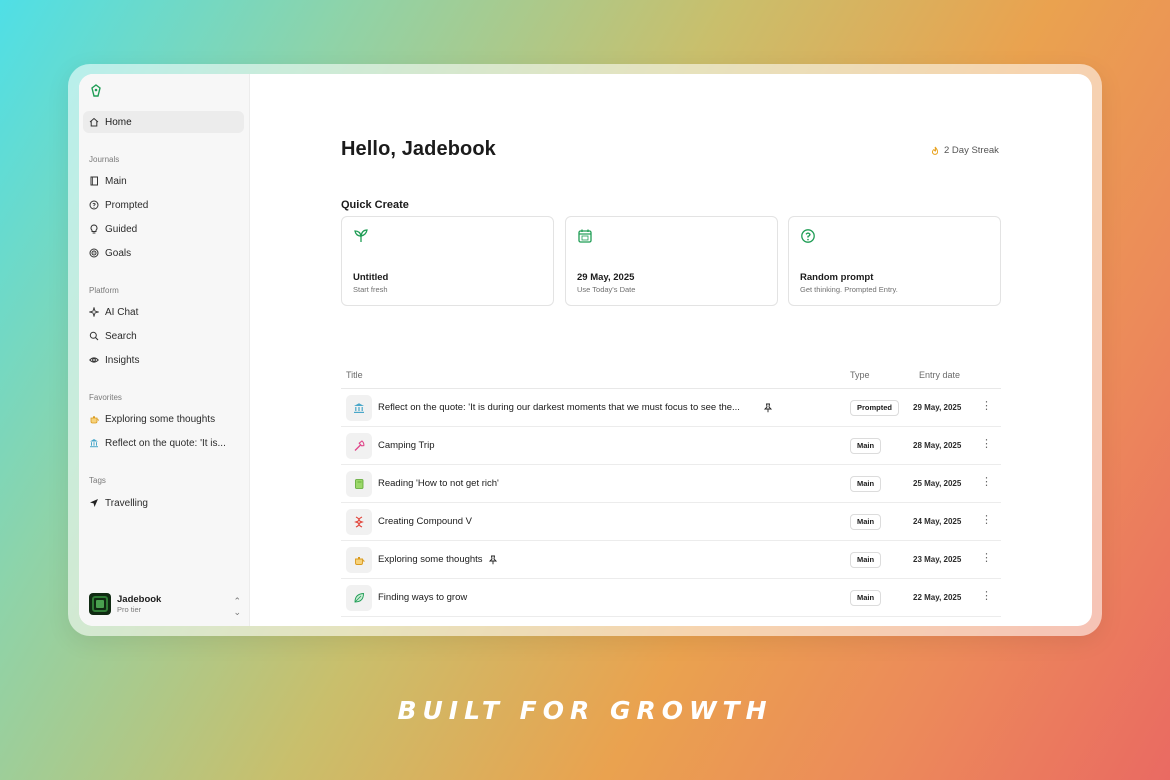 The height and width of the screenshot is (780, 1170). I want to click on column-header-entry-date: Entry date, so click(939, 375).